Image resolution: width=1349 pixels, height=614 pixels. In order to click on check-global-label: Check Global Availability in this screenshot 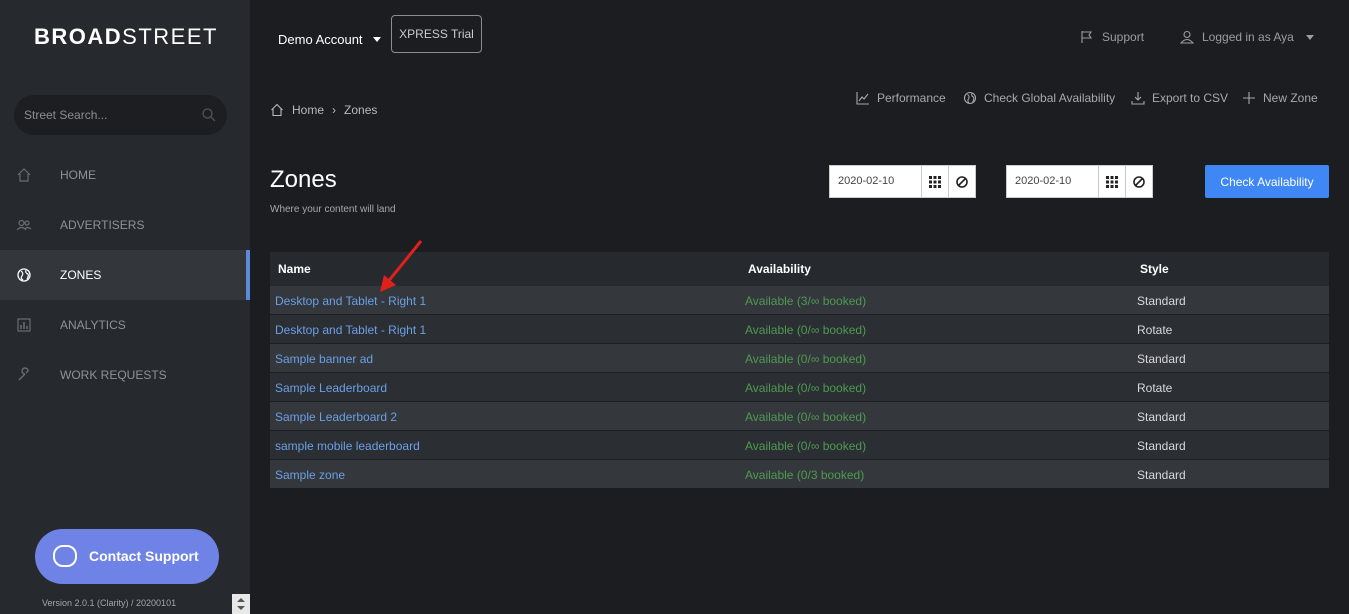, I will do `click(1050, 98)`.